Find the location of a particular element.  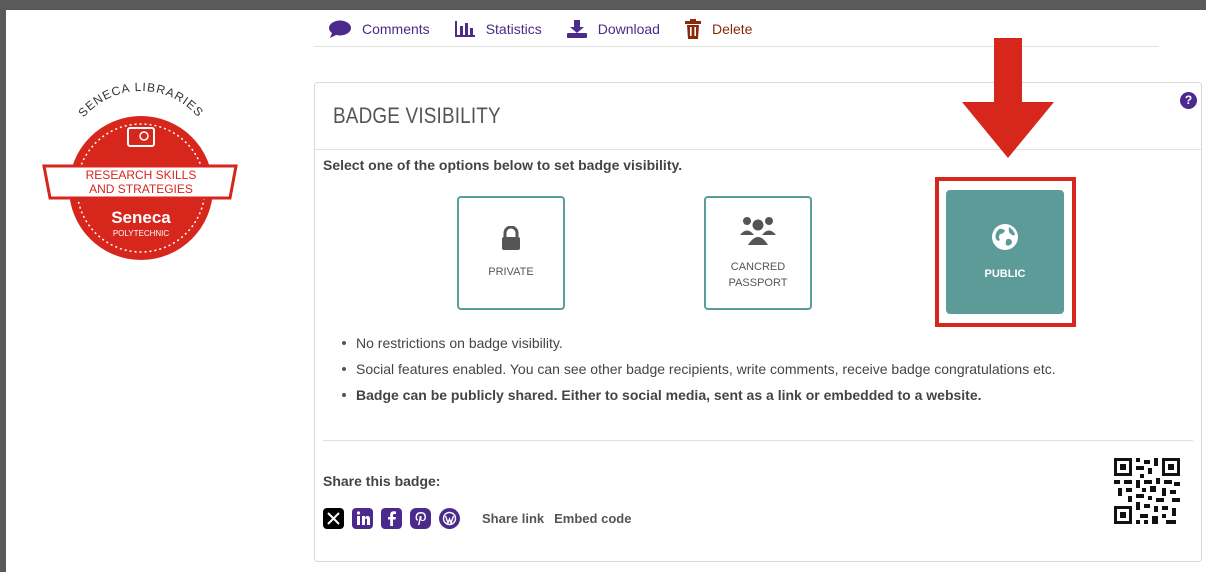

share-divider is located at coordinates (758, 440).